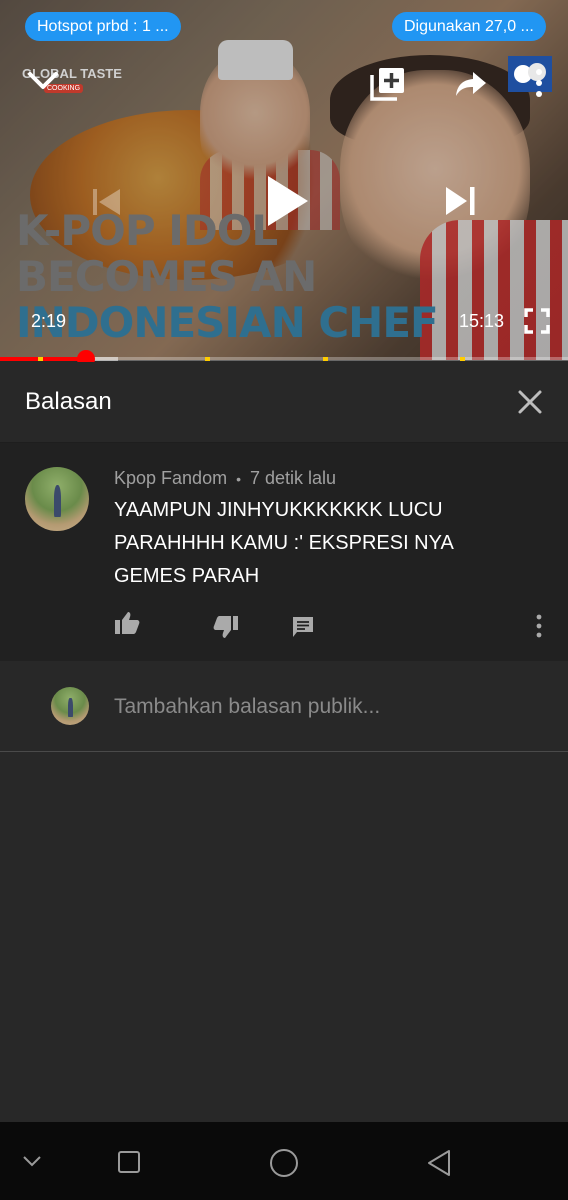 The width and height of the screenshot is (568, 1200). Describe the element at coordinates (166, 276) in the screenshot. I see `headline-line-2: BECOMES AN` at that location.